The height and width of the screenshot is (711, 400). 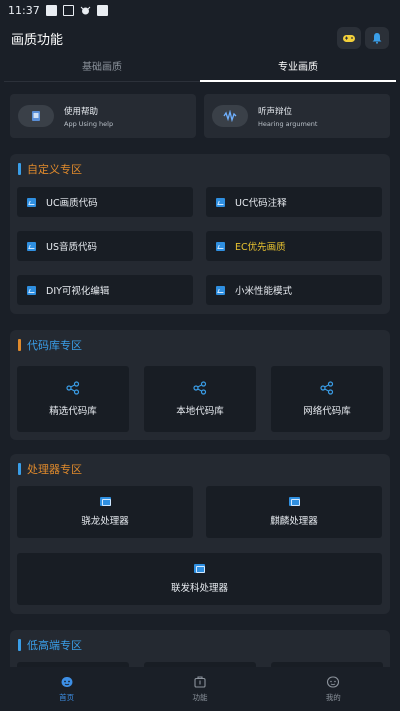 I want to click on card-label: 本地代码库, so click(x=200, y=411).